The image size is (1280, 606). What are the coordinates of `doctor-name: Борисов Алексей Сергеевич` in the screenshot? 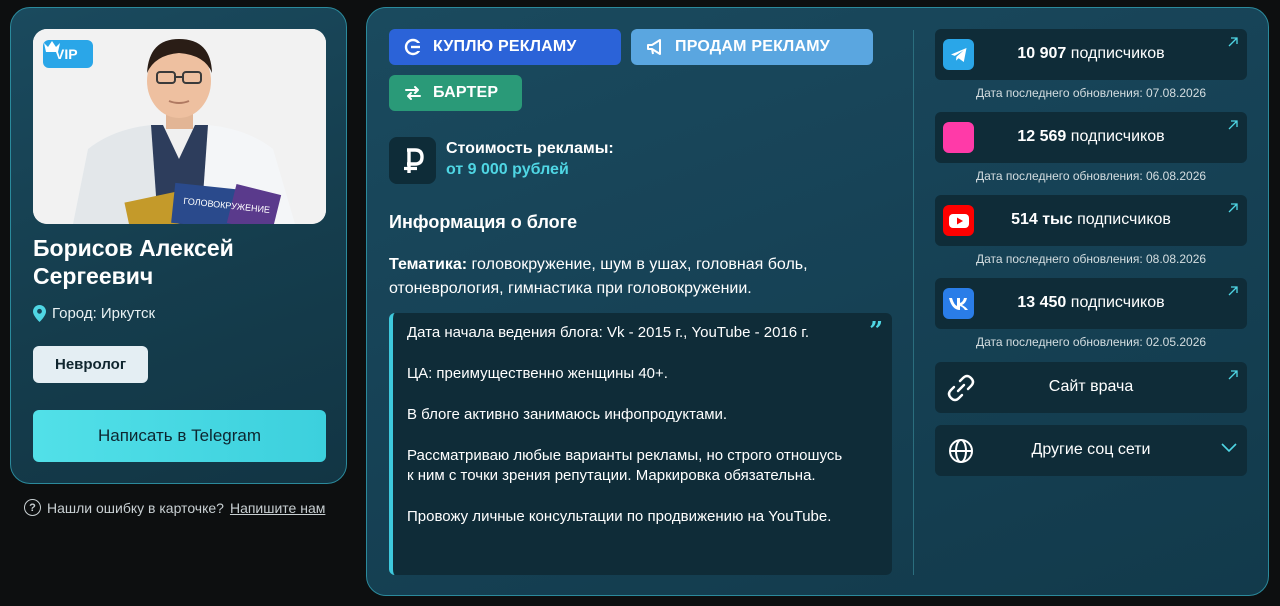 It's located at (133, 262).